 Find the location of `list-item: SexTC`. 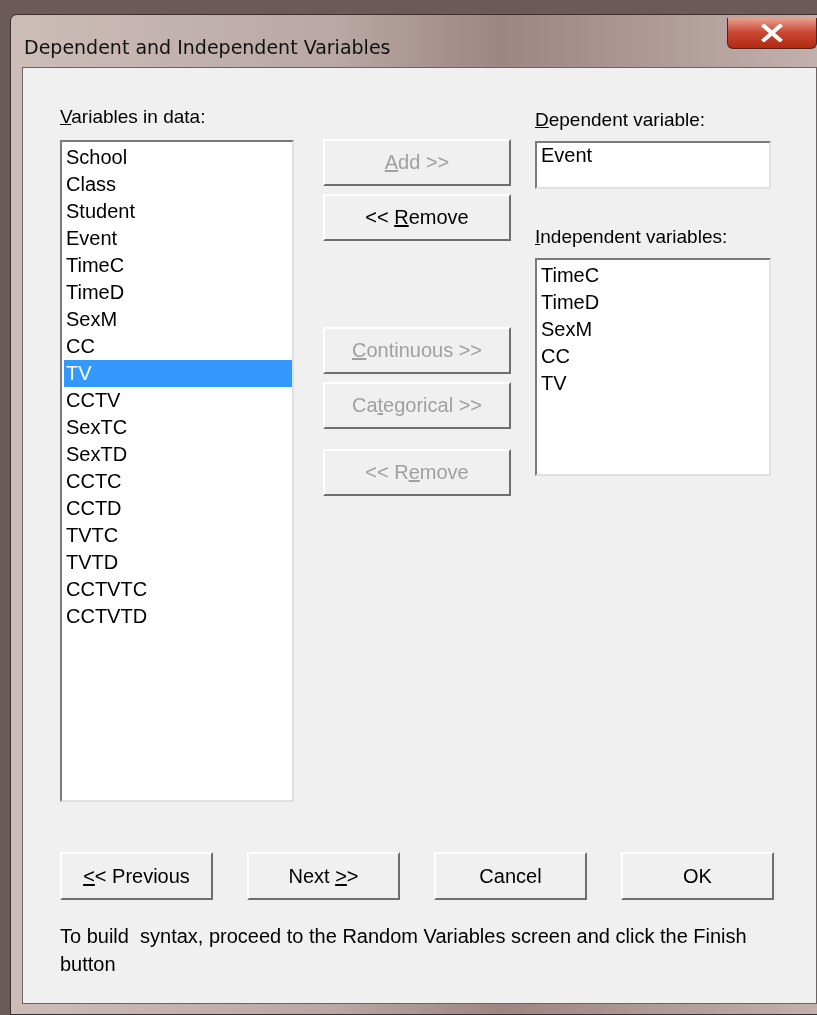

list-item: SexTC is located at coordinates (178, 427).